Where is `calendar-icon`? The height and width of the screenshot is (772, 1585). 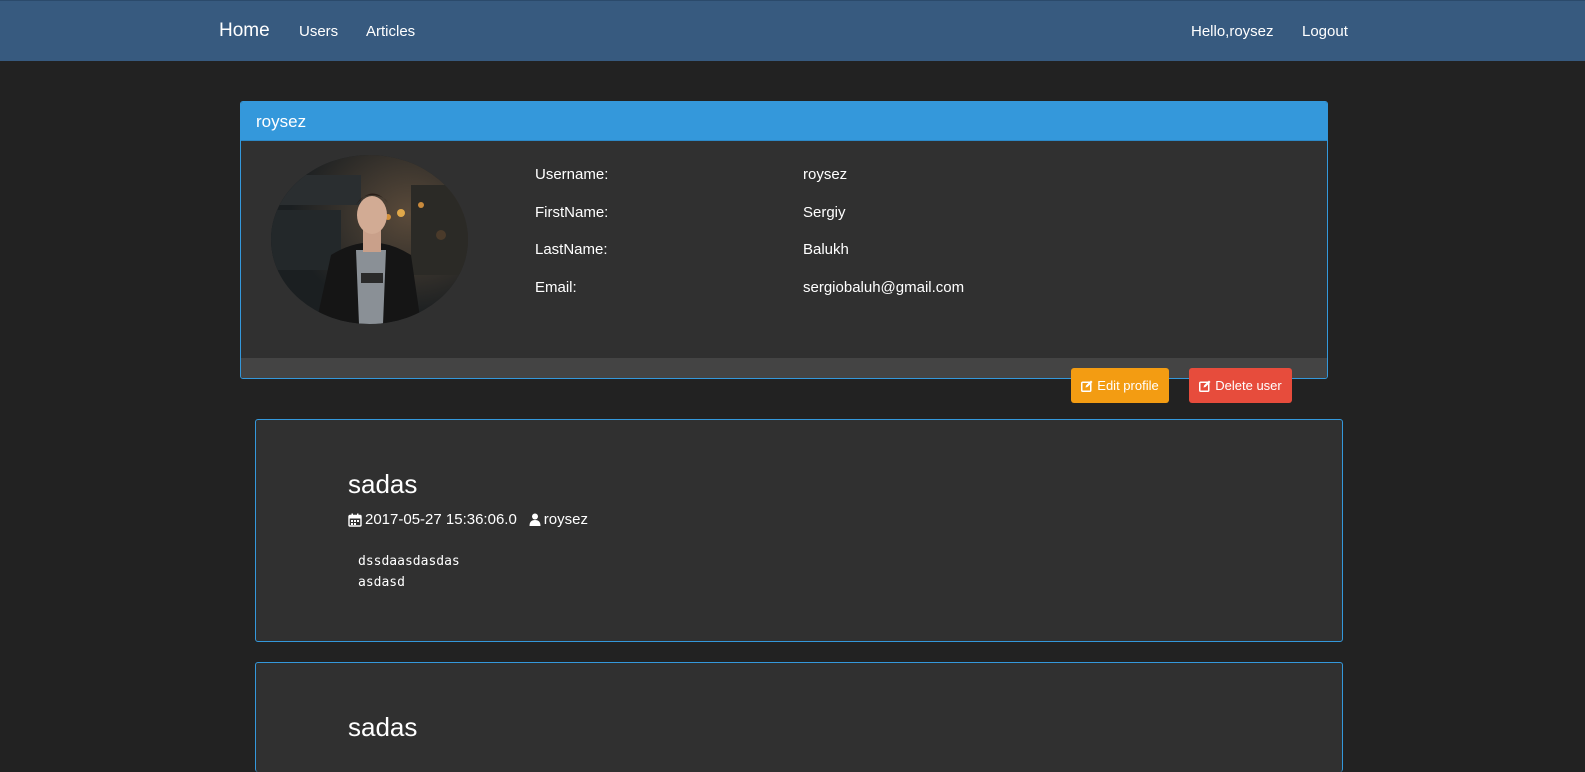 calendar-icon is located at coordinates (355, 520).